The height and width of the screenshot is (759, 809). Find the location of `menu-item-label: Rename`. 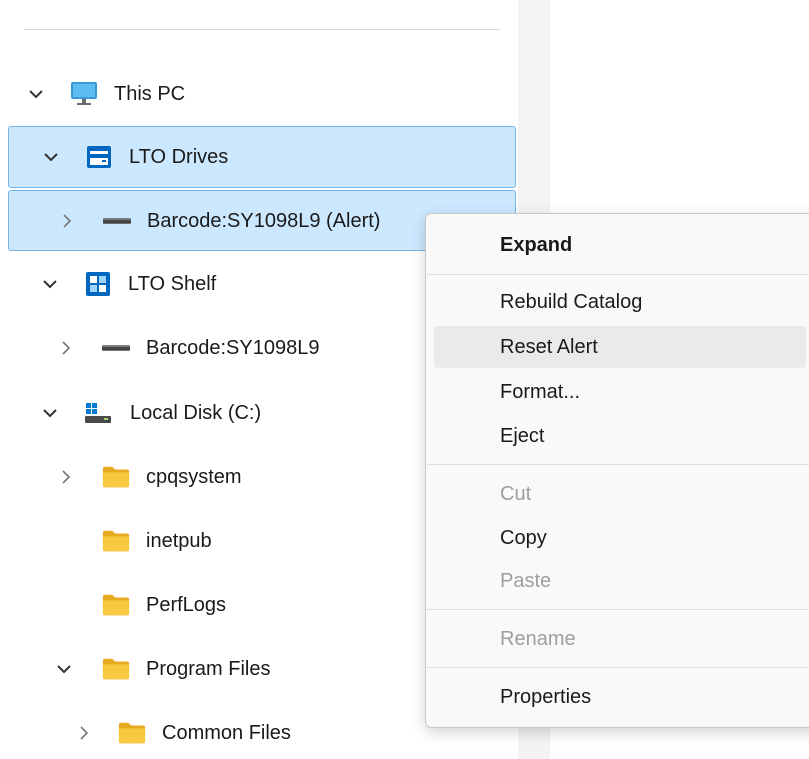

menu-item-label: Rename is located at coordinates (538, 639).